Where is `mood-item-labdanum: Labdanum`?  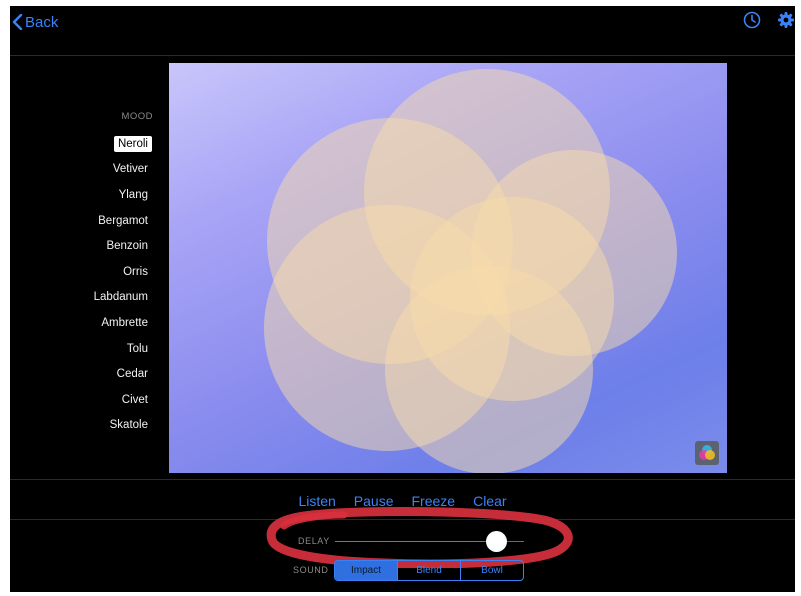
mood-item-labdanum: Labdanum is located at coordinates (107, 298).